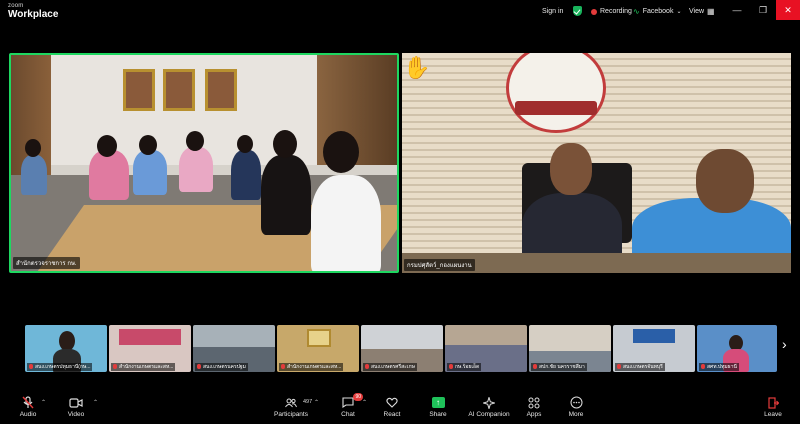 The height and width of the screenshot is (424, 800). I want to click on broadcast-icon: ∿, so click(636, 11).